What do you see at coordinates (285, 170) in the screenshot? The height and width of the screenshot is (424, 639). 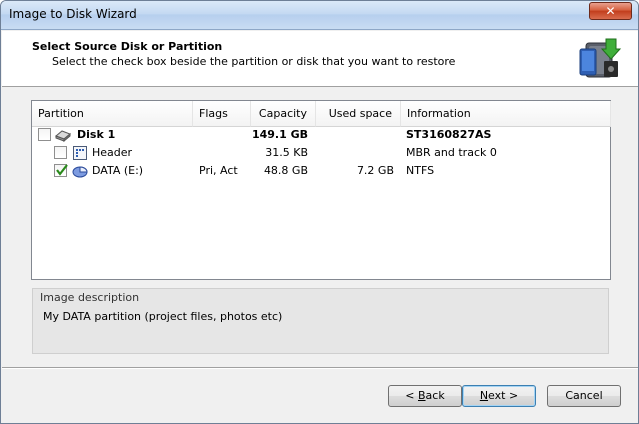 I see `partition-capacity: 48.8 GB` at bounding box center [285, 170].